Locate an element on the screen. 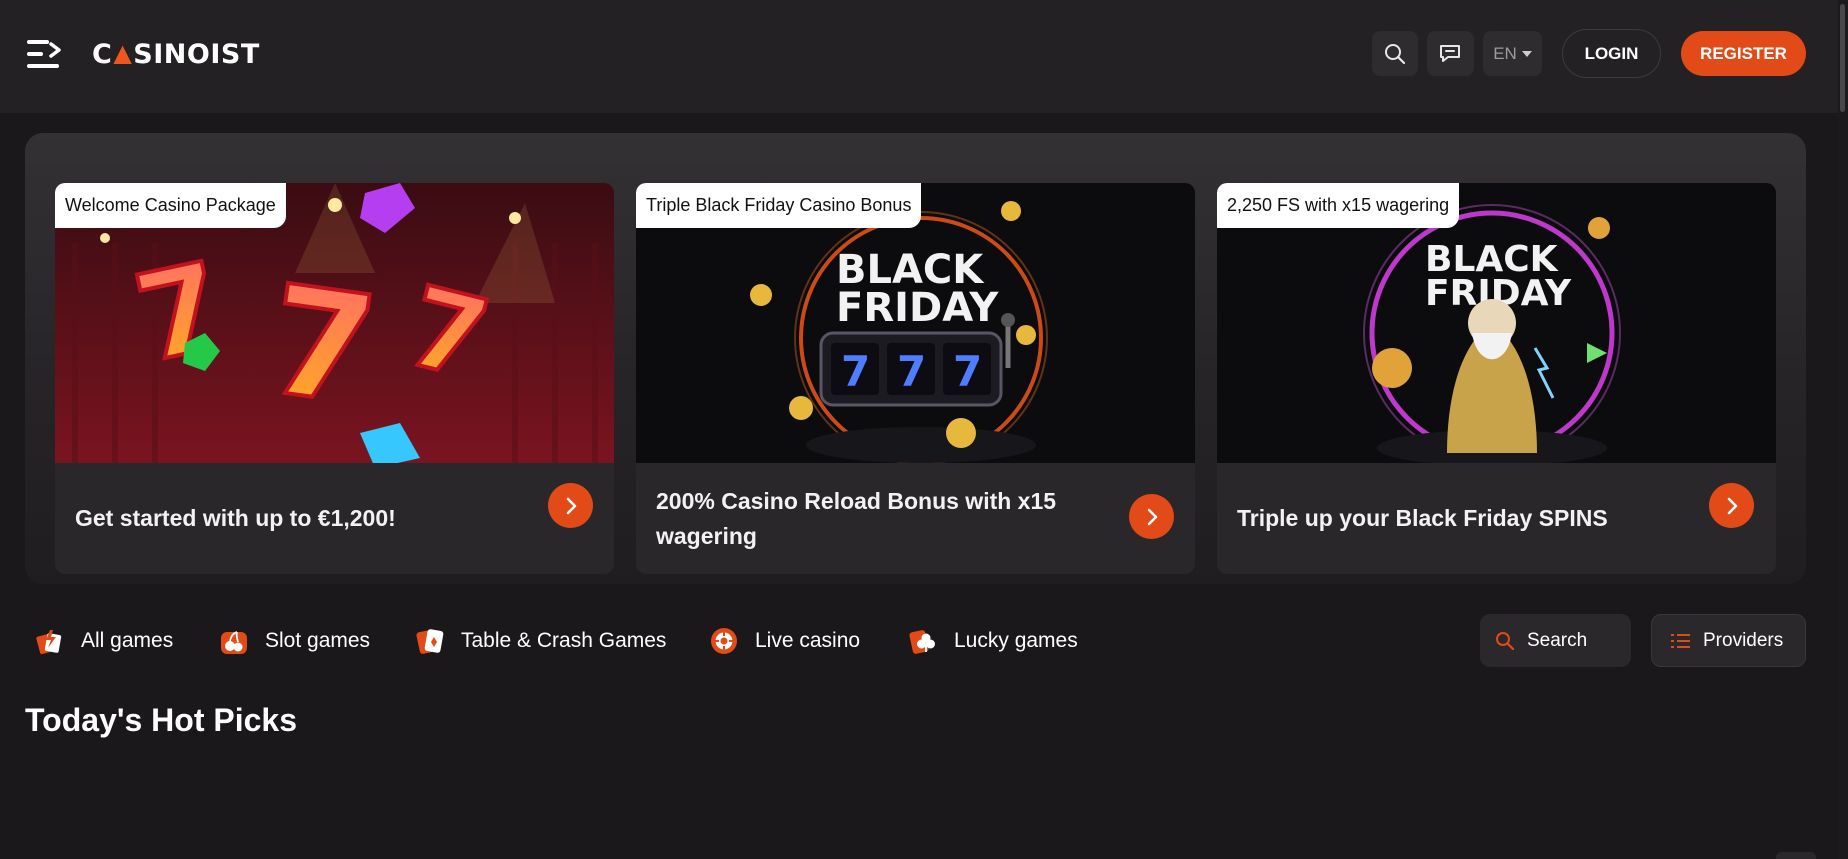 The image size is (1848, 859). lightning-cards-icon is located at coordinates (50, 641).